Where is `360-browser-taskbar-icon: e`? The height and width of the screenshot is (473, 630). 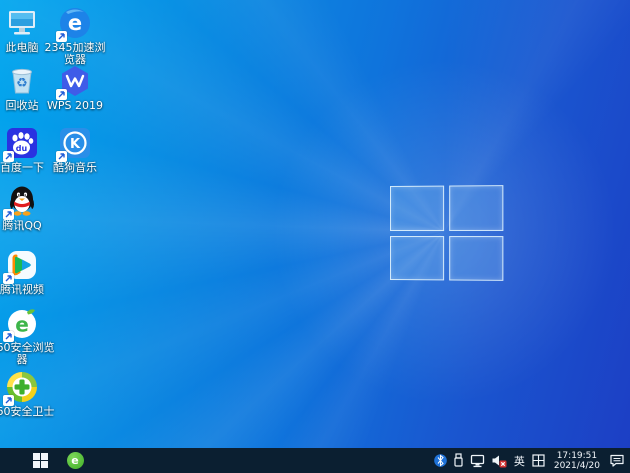 360-browser-taskbar-icon: e is located at coordinates (75, 460).